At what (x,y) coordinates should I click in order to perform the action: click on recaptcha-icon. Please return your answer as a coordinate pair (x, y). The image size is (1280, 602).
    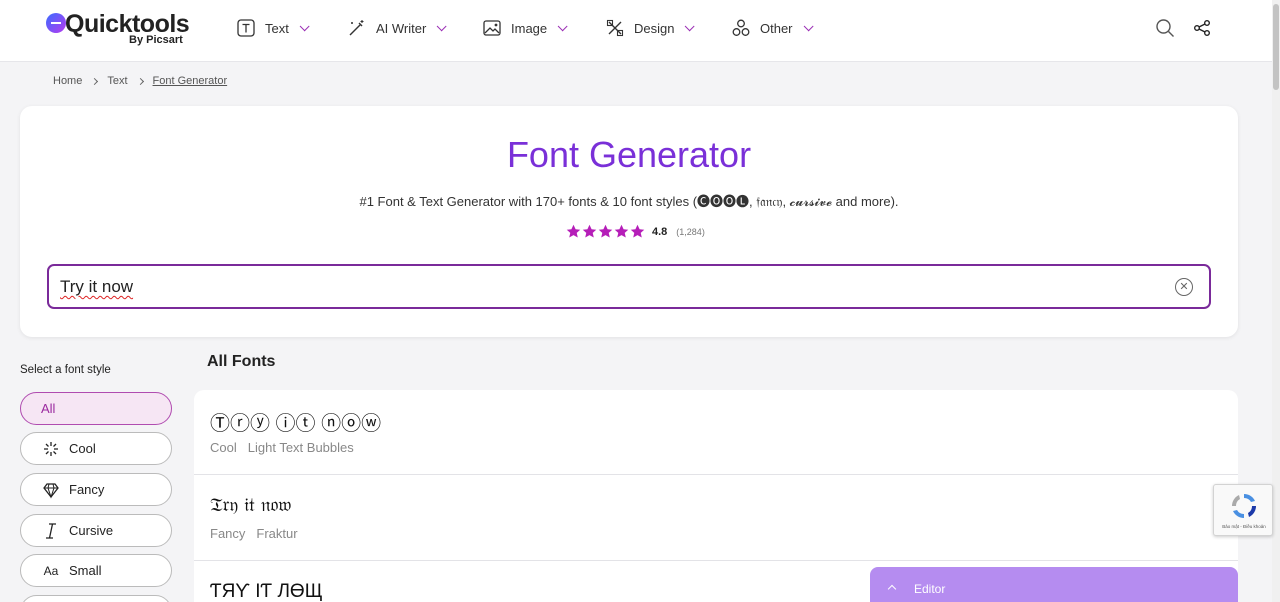
    Looking at the image, I should click on (1244, 506).